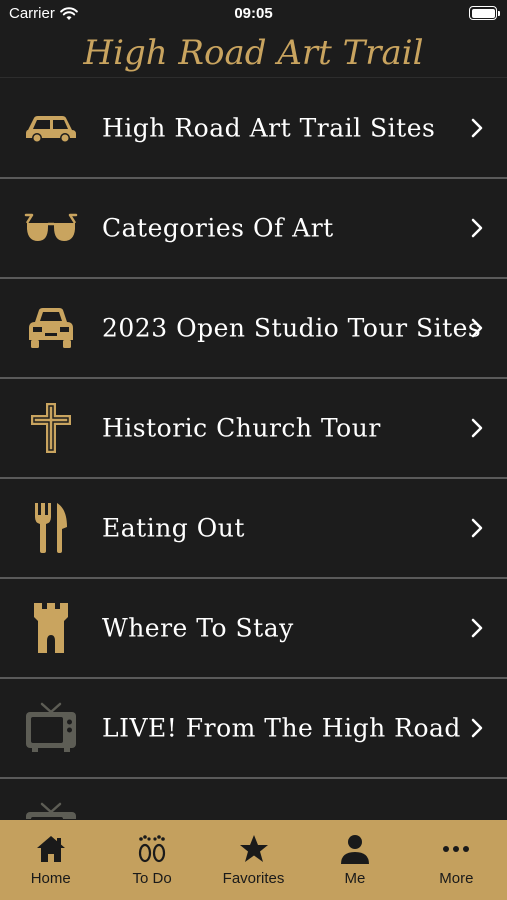 The image size is (507, 900). I want to click on status-bar: Carrier 09:05, so click(253, 15).